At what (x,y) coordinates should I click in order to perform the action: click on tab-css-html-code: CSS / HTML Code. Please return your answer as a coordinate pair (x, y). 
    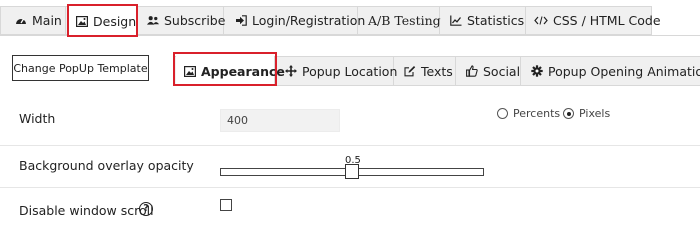
    Looking at the image, I should click on (594, 20).